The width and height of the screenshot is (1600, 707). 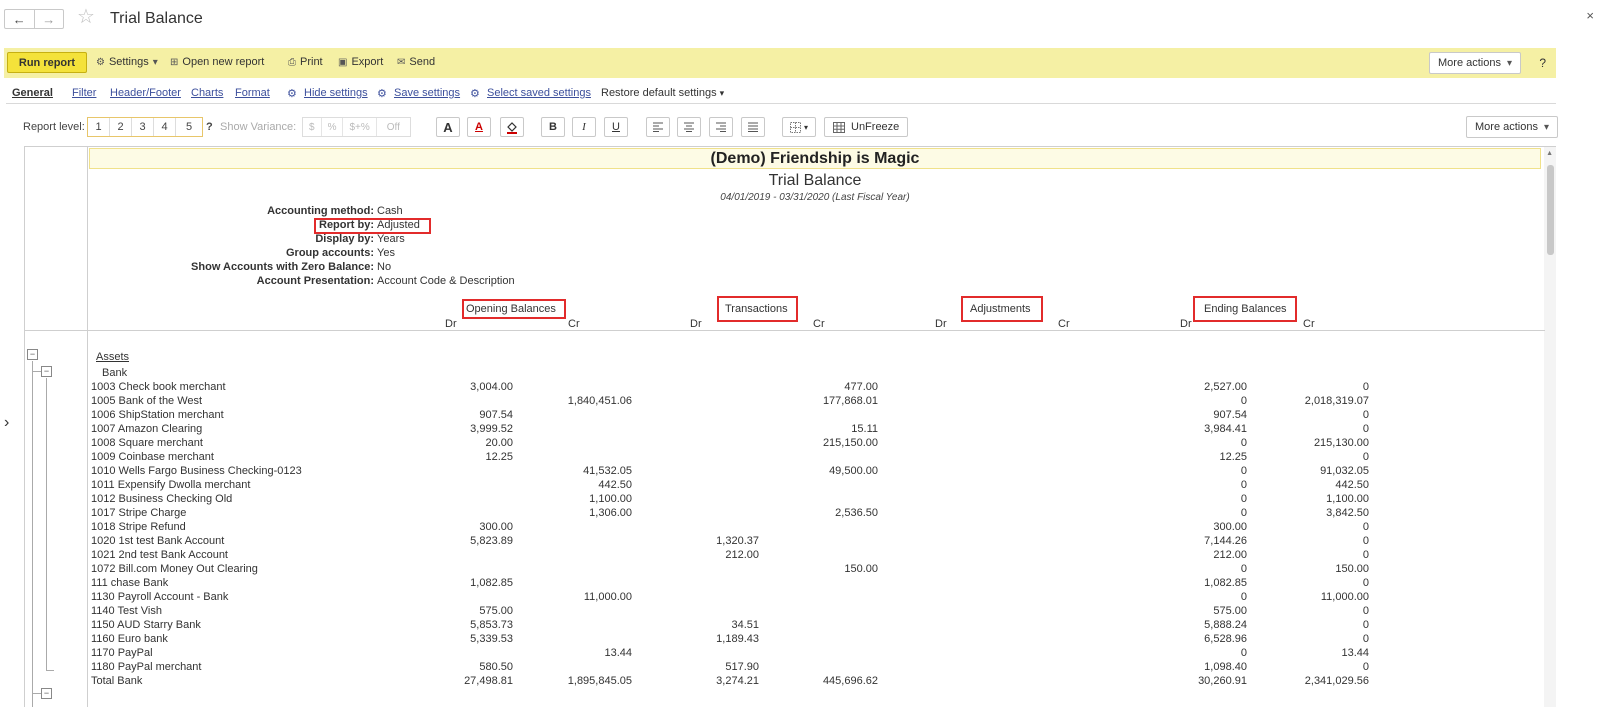 I want to click on cell-open-cr: 1,306.00, so click(x=577, y=513).